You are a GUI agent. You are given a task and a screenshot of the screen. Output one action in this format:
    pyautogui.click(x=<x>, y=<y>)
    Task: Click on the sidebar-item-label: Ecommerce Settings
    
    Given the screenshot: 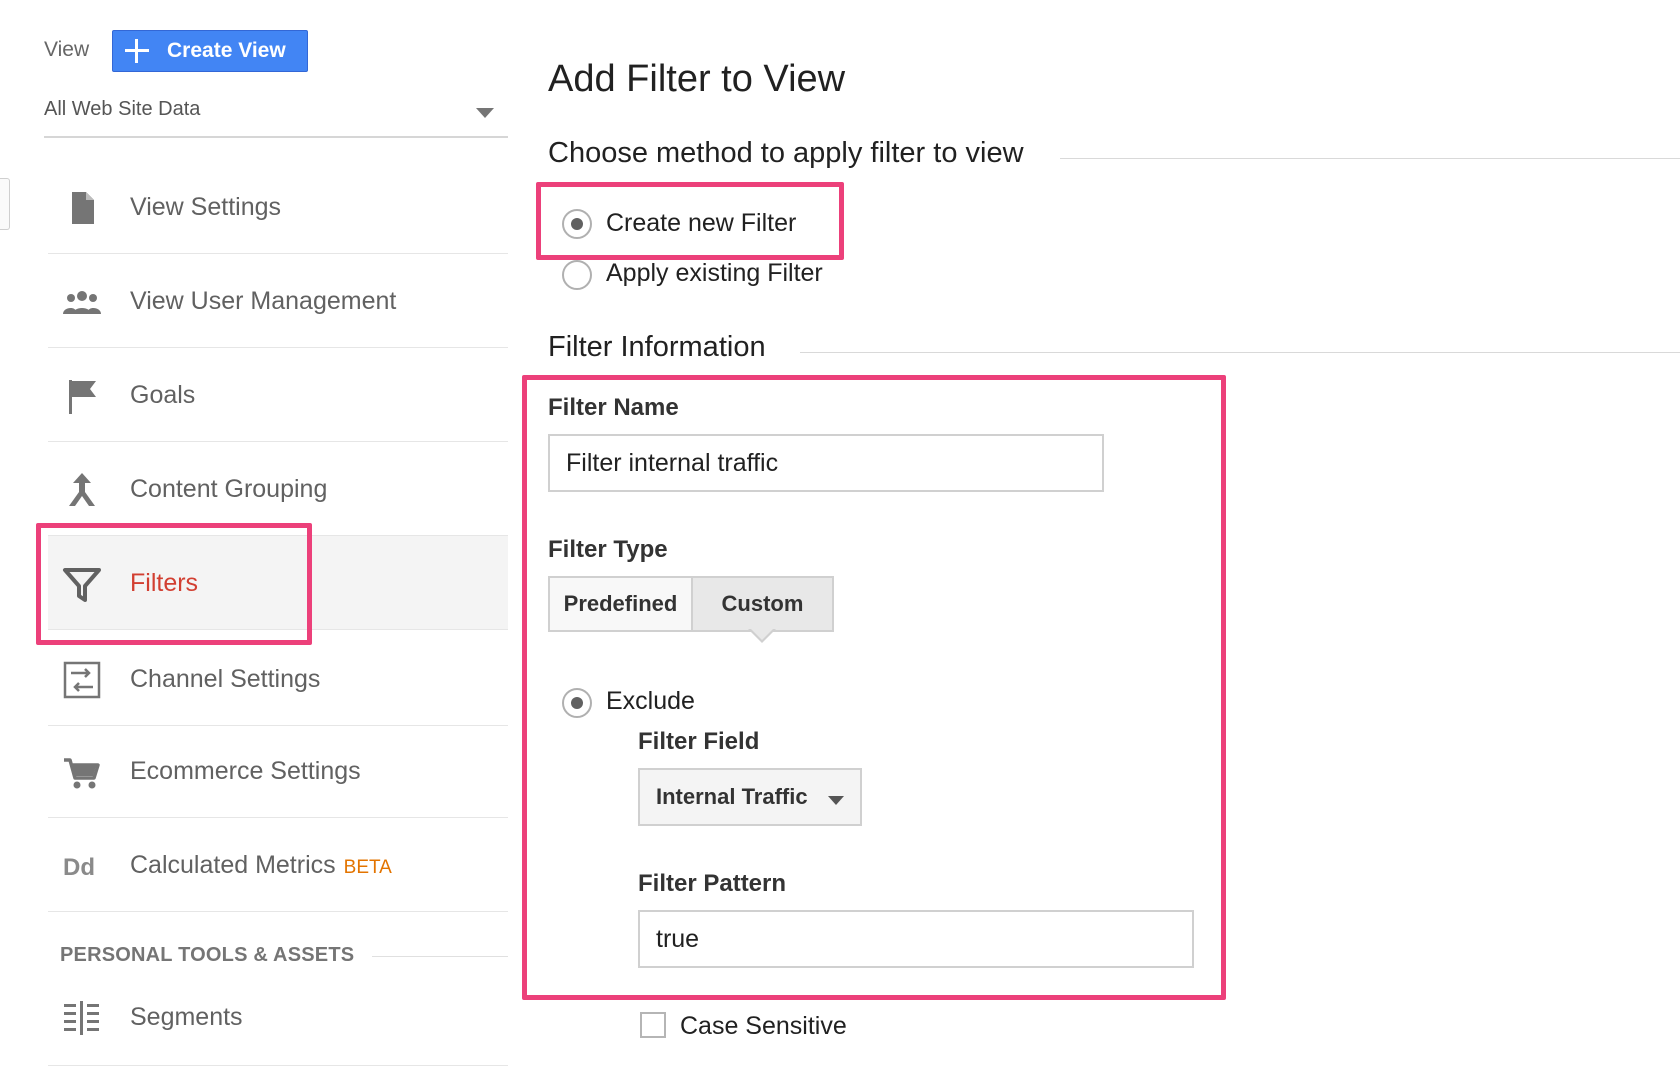 What is the action you would take?
    pyautogui.click(x=245, y=771)
    